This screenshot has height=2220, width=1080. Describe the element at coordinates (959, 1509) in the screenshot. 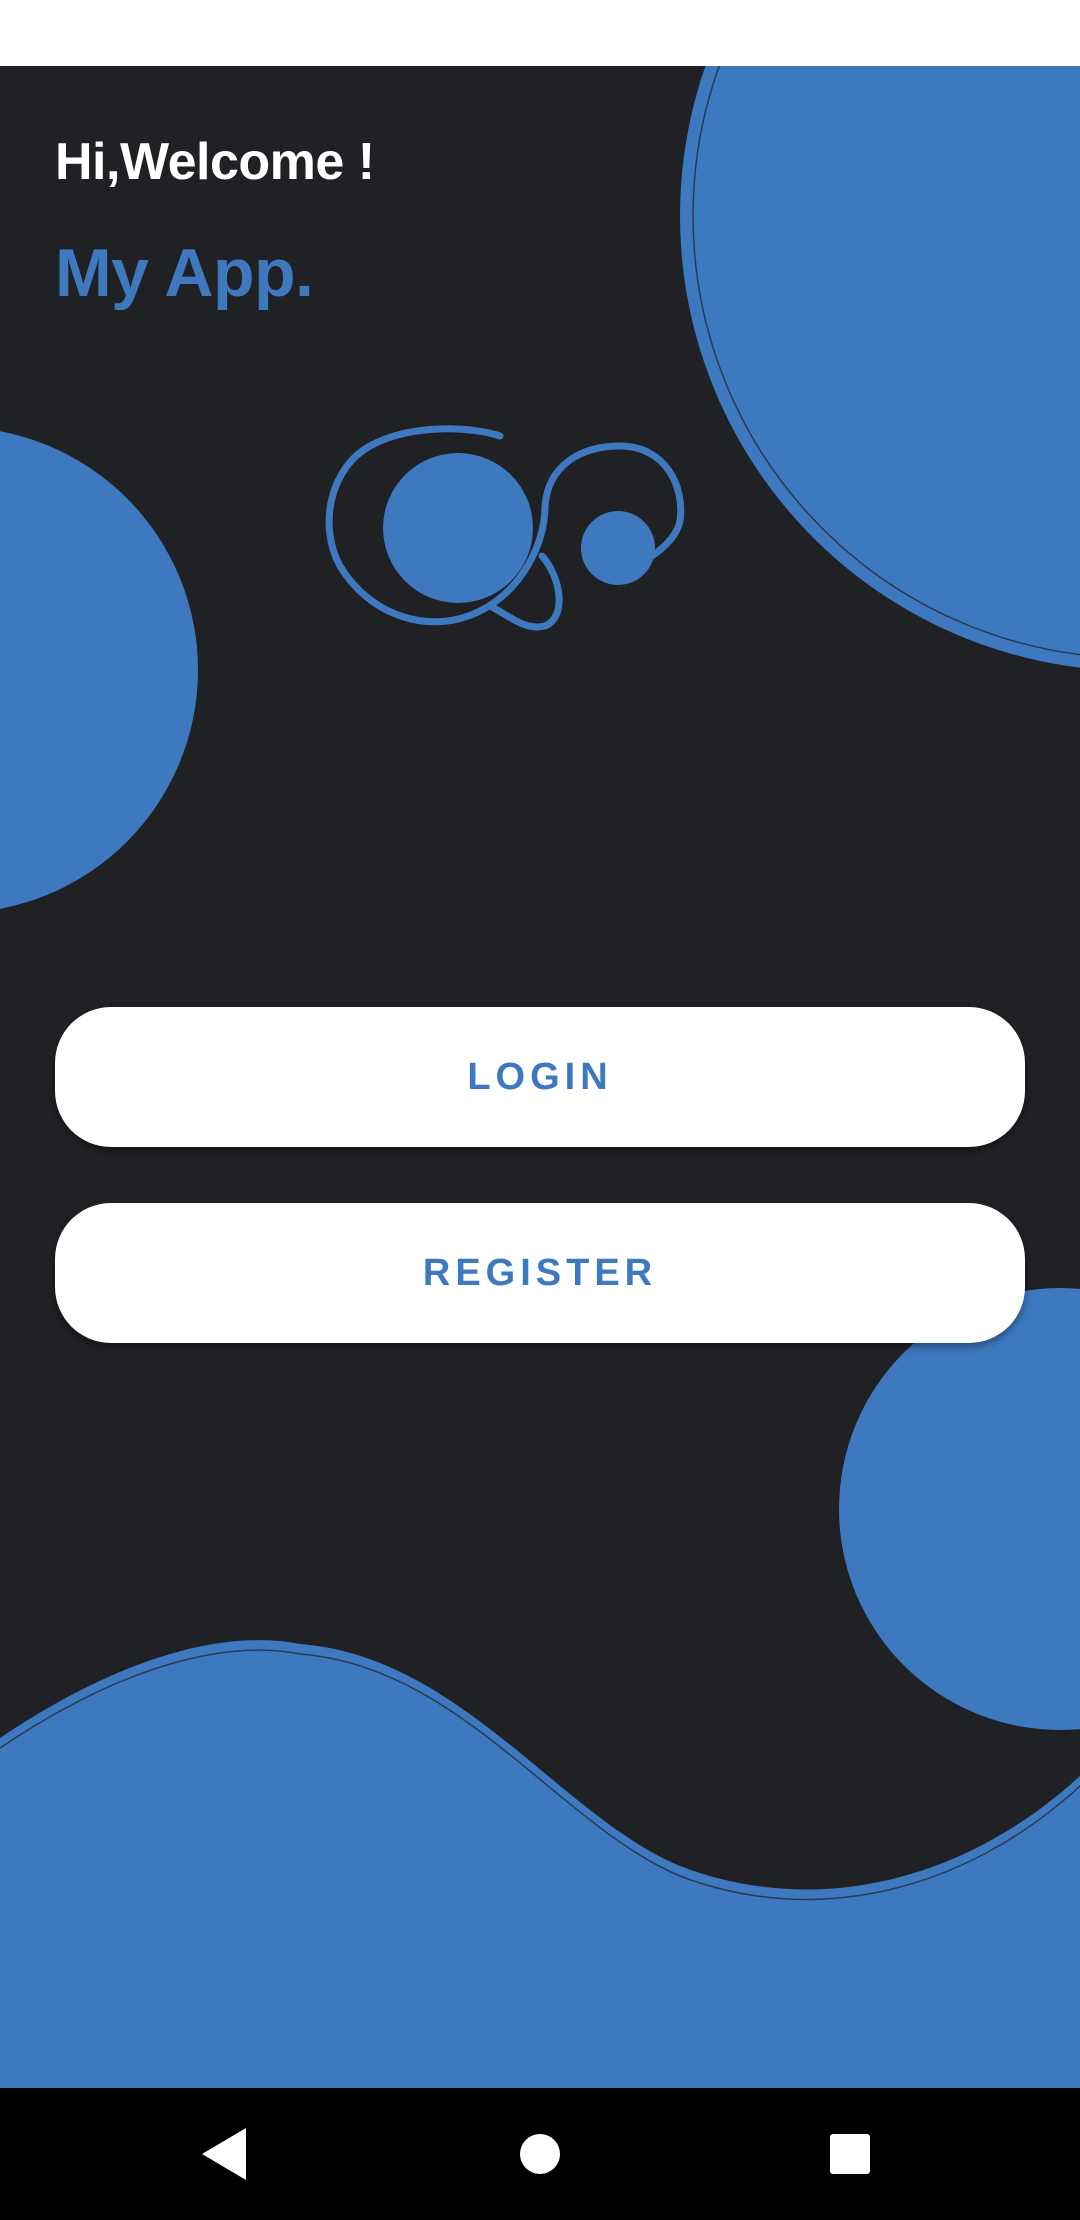

I see `decor-circle-bottom-right` at that location.